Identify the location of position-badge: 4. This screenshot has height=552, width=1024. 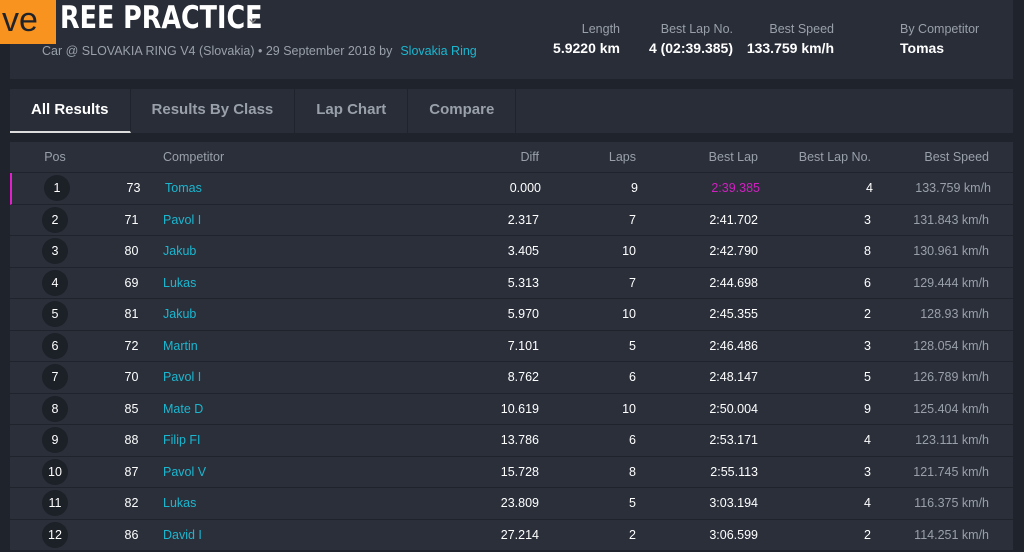
(55, 282).